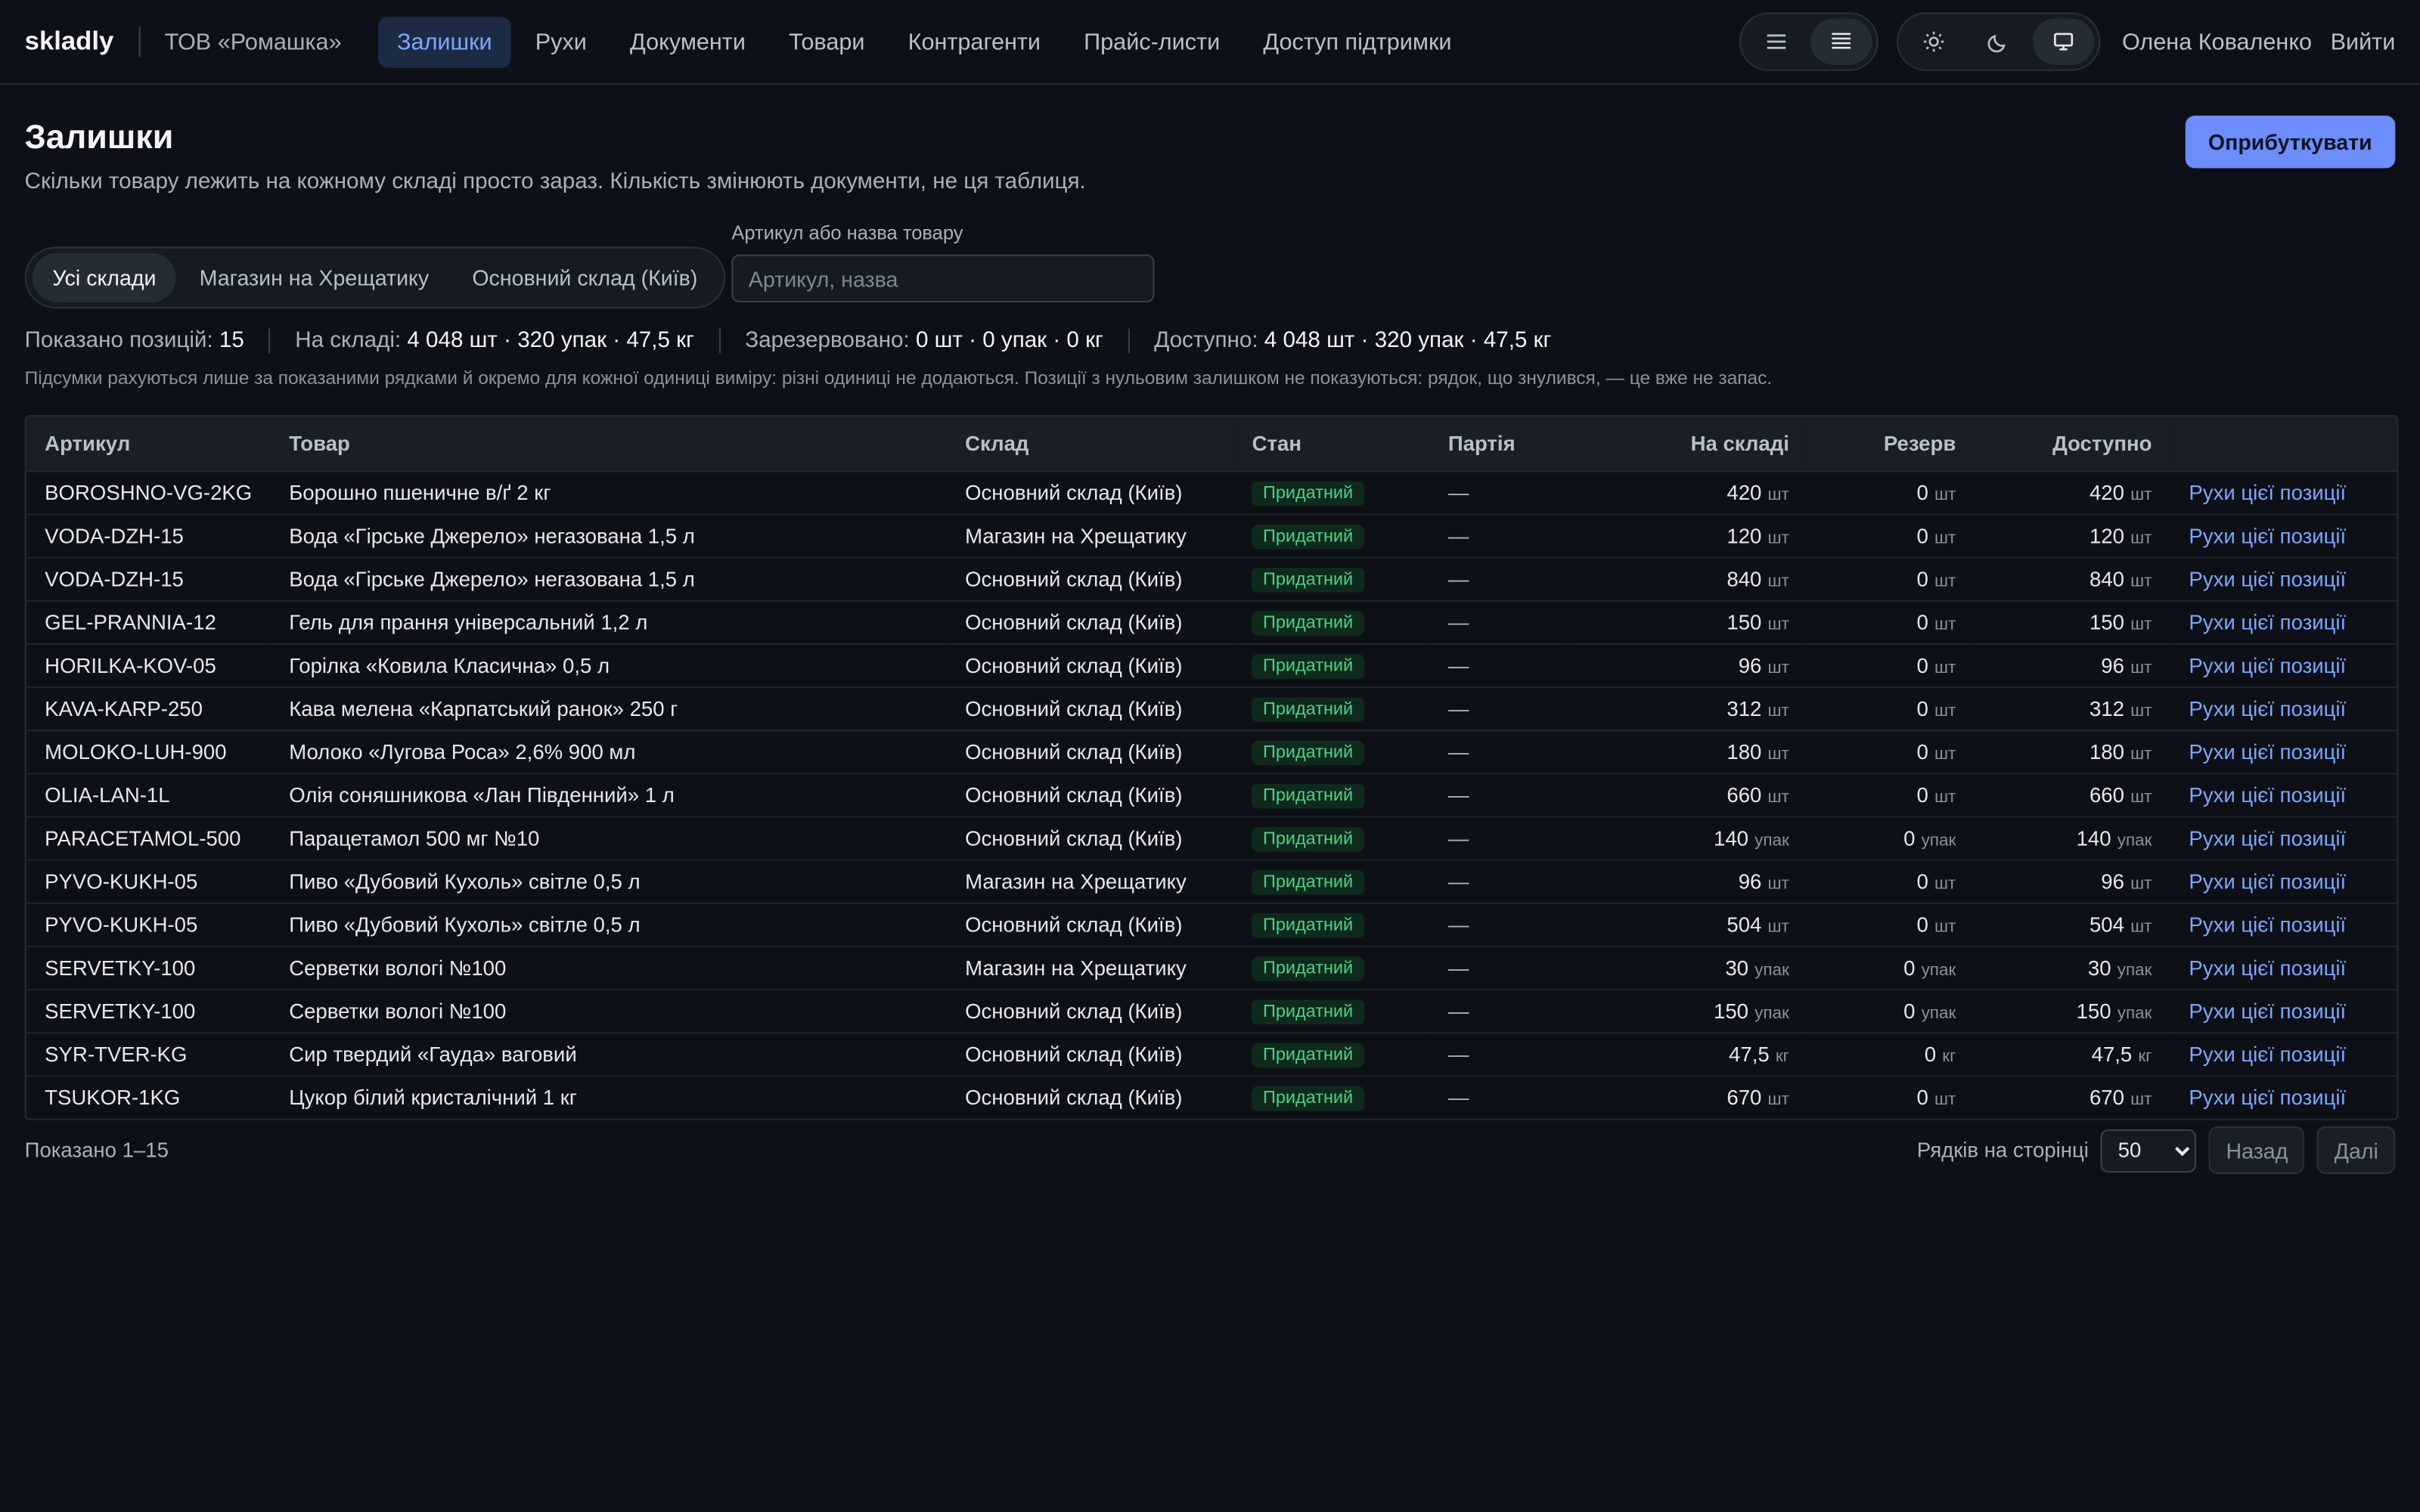 The height and width of the screenshot is (1512, 2420). Describe the element at coordinates (1152, 42) in the screenshot. I see `nav-item-price-lists: Прайс-листи` at that location.